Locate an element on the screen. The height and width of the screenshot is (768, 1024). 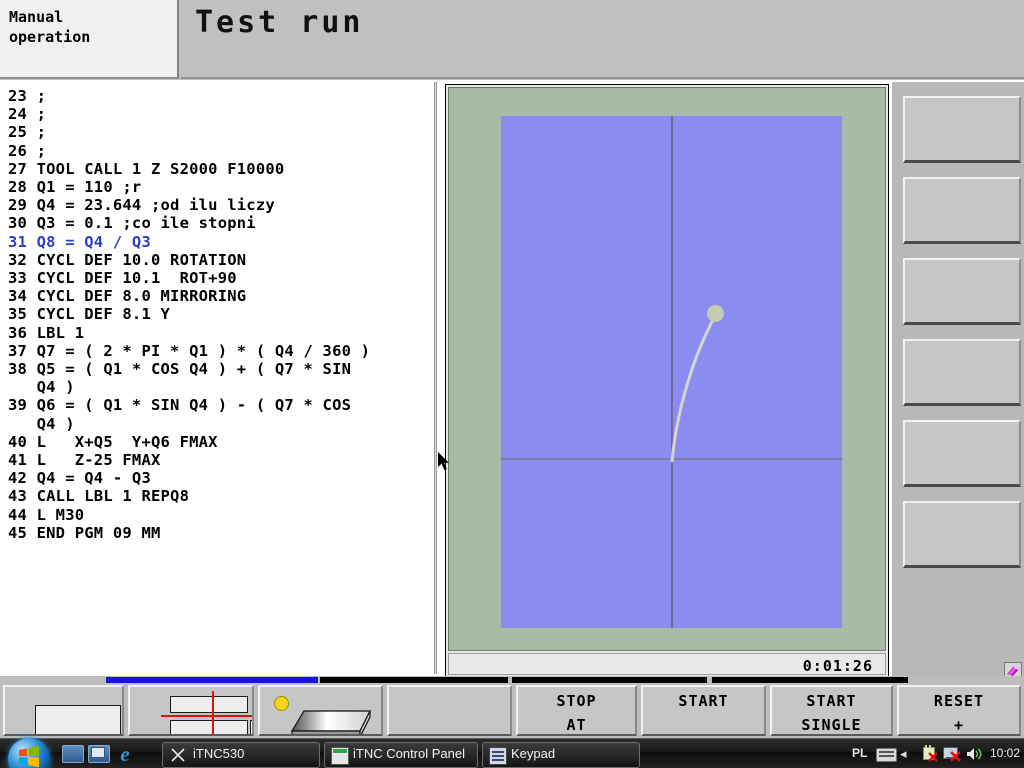
quicklaunch-show-desktop is located at coordinates (73, 754).